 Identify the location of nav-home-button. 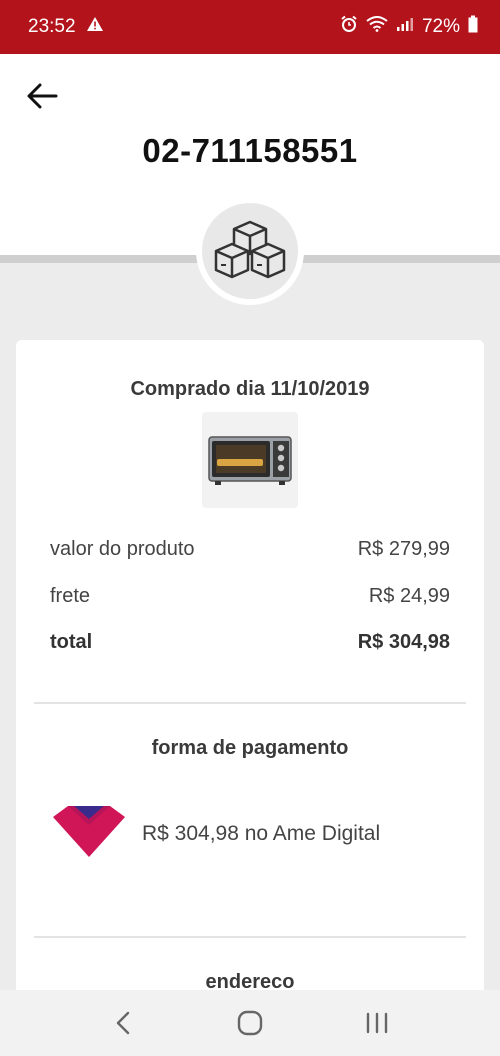
(250, 1023).